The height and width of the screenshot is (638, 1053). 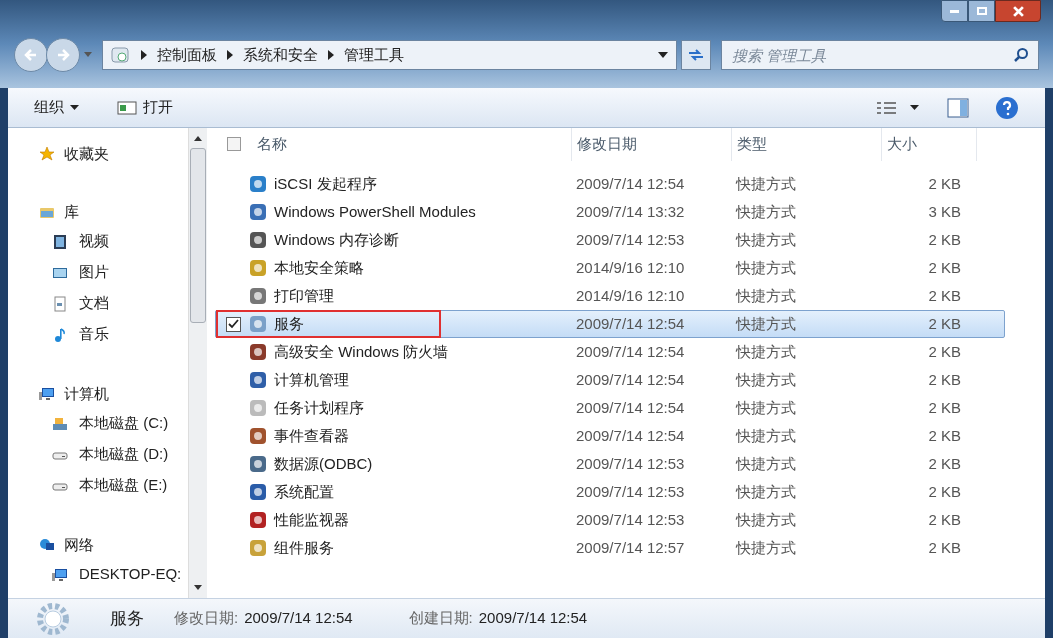 I want to click on select-all-checkbox, so click(x=233, y=144).